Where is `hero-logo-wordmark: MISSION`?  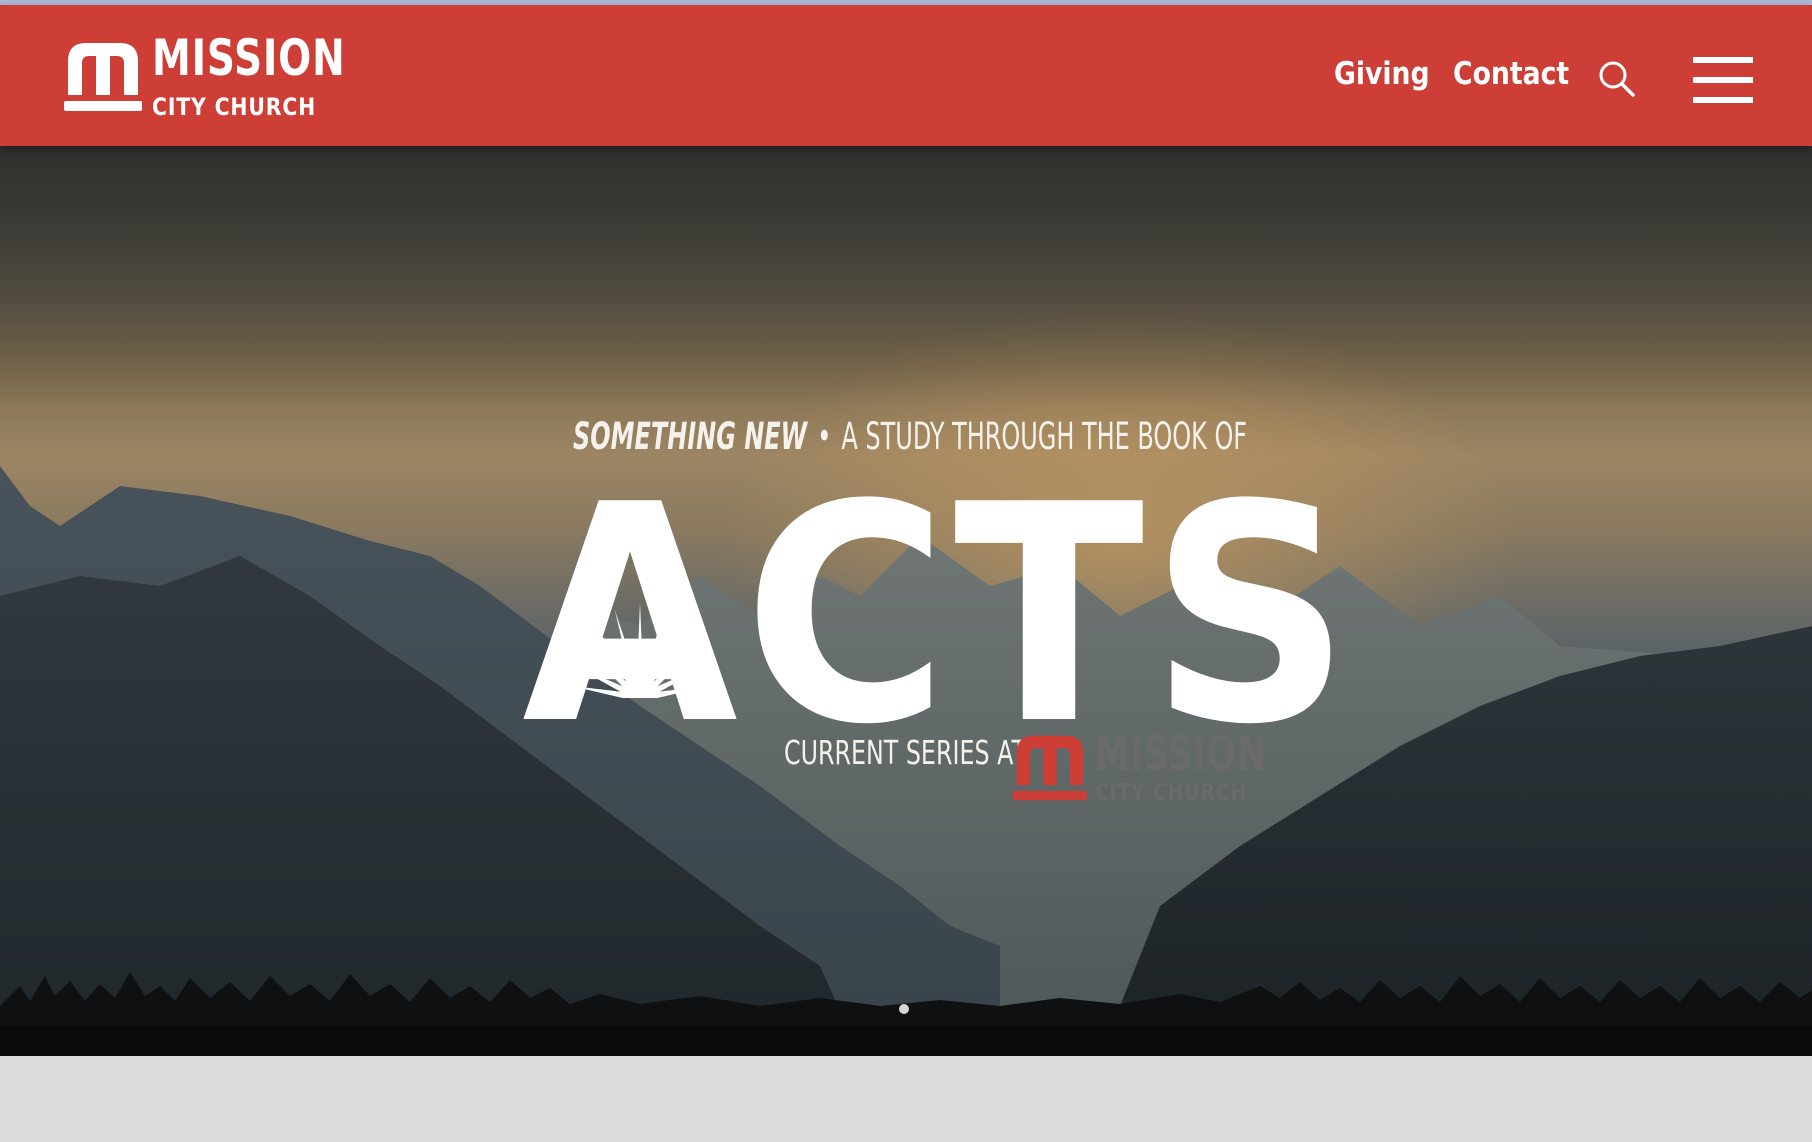
hero-logo-wordmark: MISSION is located at coordinates (1181, 754).